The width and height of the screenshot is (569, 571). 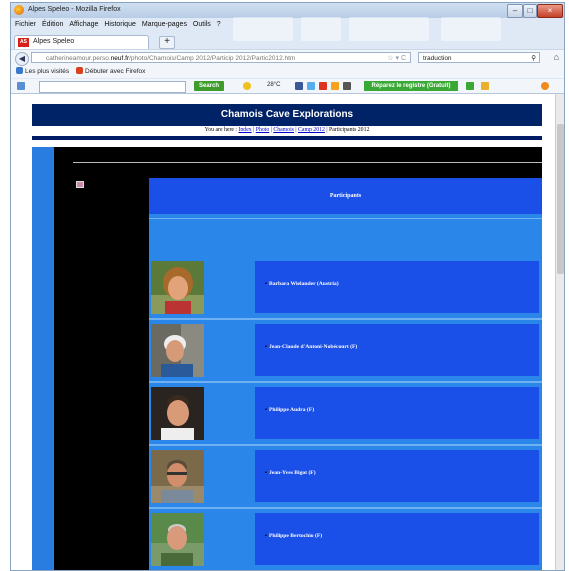 I want to click on search-value: traduction, so click(x=437, y=58).